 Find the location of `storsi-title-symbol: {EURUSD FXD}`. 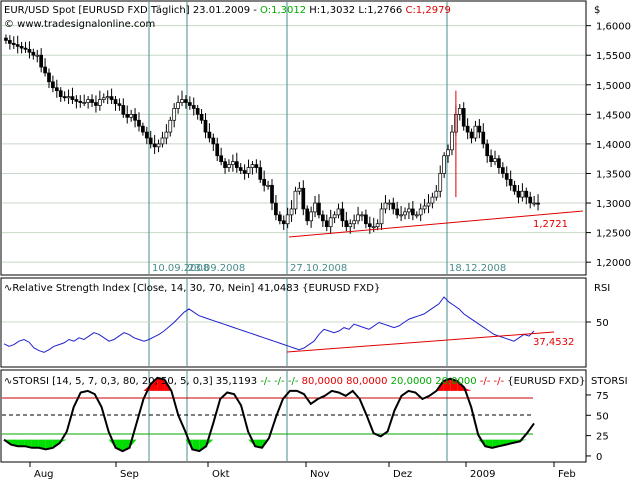

storsi-title-symbol: {EURUSD FXD} is located at coordinates (546, 381).